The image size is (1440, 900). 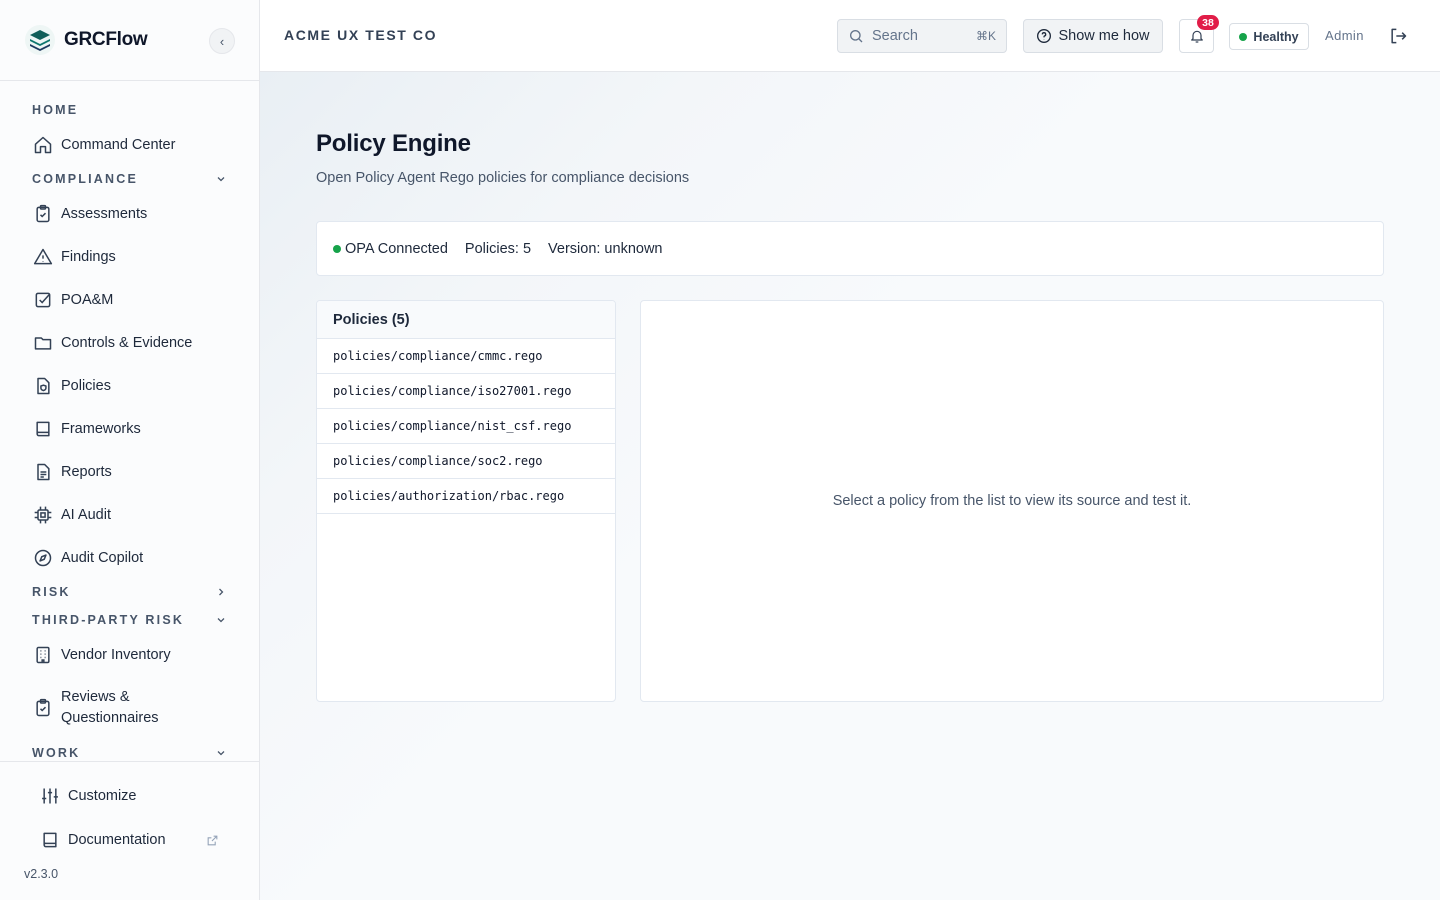 I want to click on sliders-icon, so click(x=50, y=796).